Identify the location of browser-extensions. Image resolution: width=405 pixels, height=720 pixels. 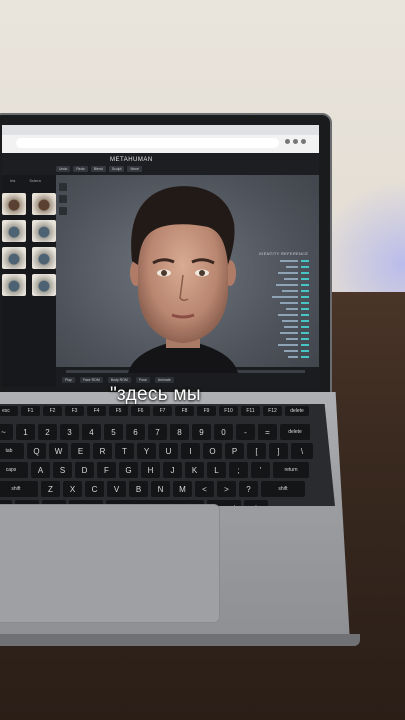
(300, 142).